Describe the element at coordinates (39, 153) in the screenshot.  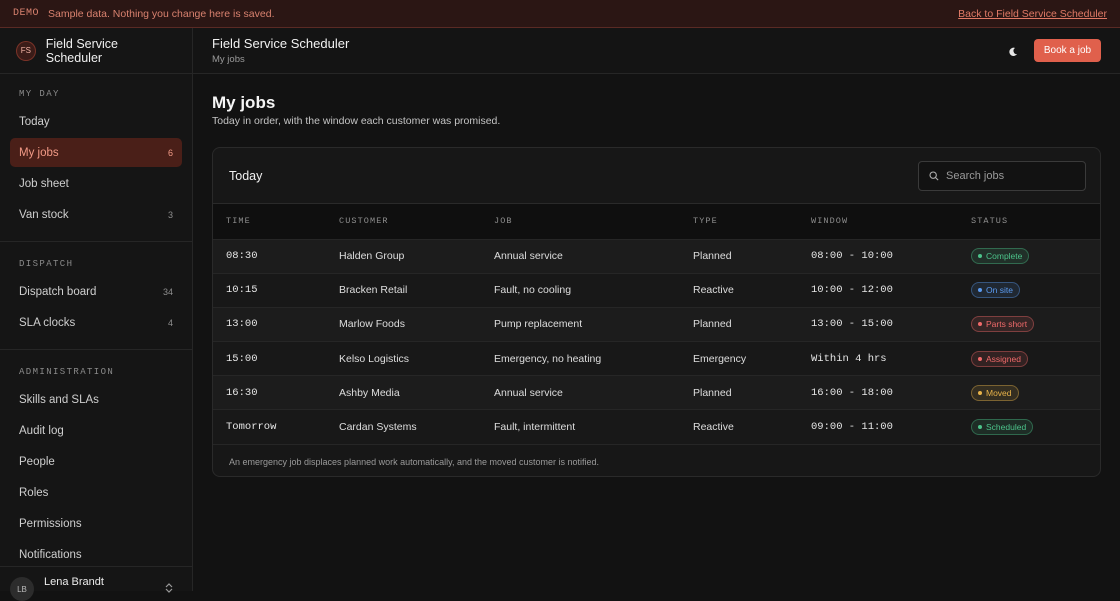
I see `sidebar-item-label: My jobs` at that location.